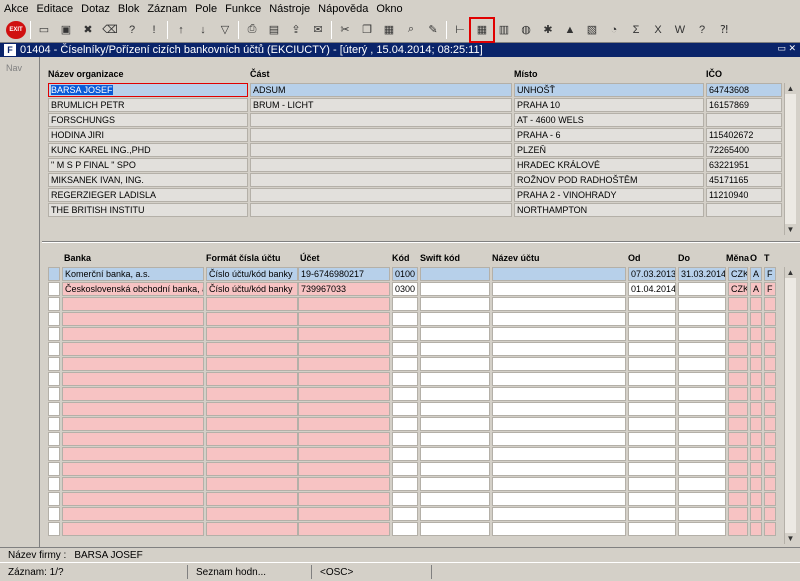 This screenshot has width=800, height=581. Describe the element at coordinates (132, 30) in the screenshot. I see `enter-query-icon: ?` at that location.